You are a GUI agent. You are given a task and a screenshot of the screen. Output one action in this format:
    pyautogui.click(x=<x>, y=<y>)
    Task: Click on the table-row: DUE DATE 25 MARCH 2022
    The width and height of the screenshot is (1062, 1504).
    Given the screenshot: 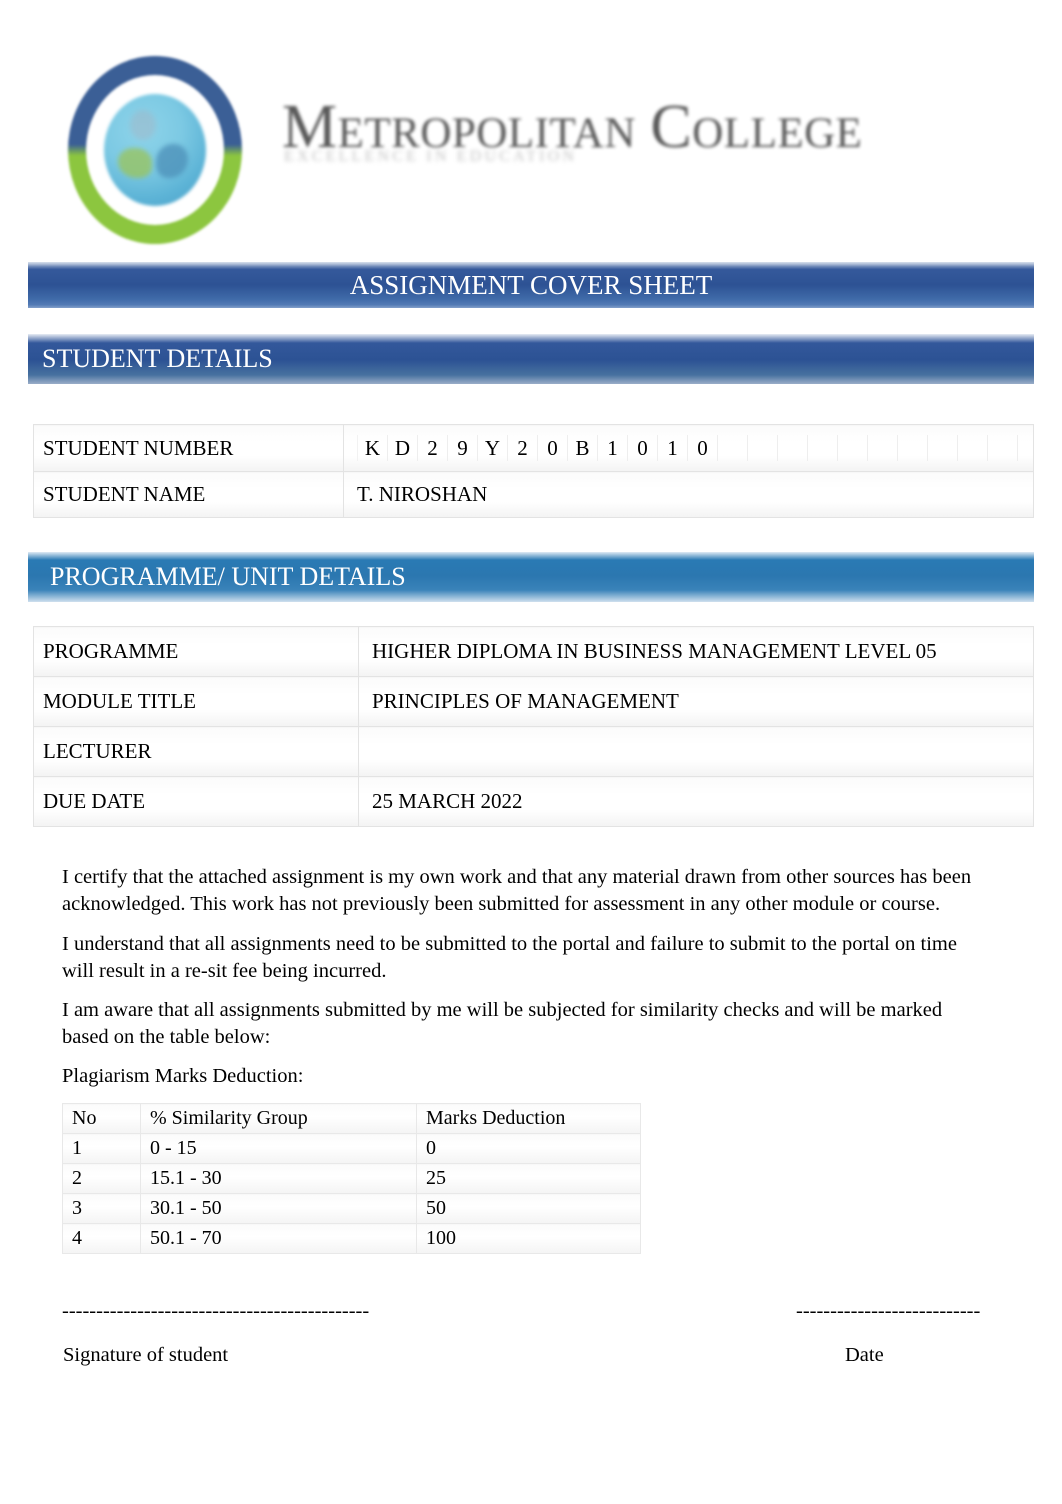 What is the action you would take?
    pyautogui.click(x=533, y=801)
    